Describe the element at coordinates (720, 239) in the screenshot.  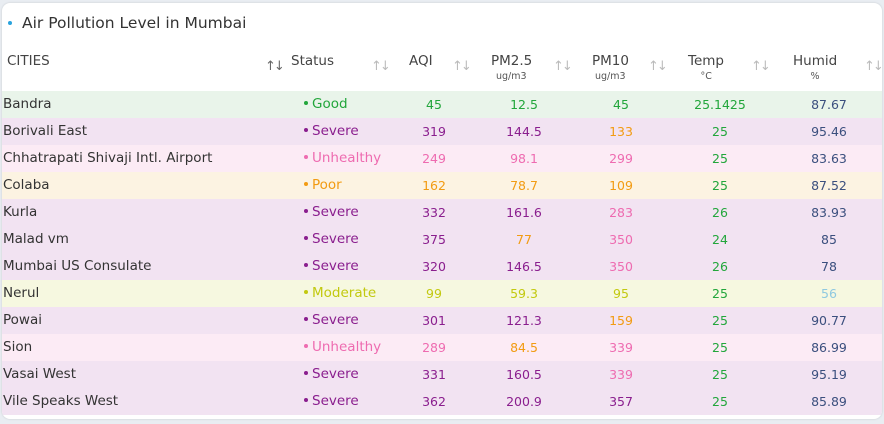
I see `temp-value: 24` at that location.